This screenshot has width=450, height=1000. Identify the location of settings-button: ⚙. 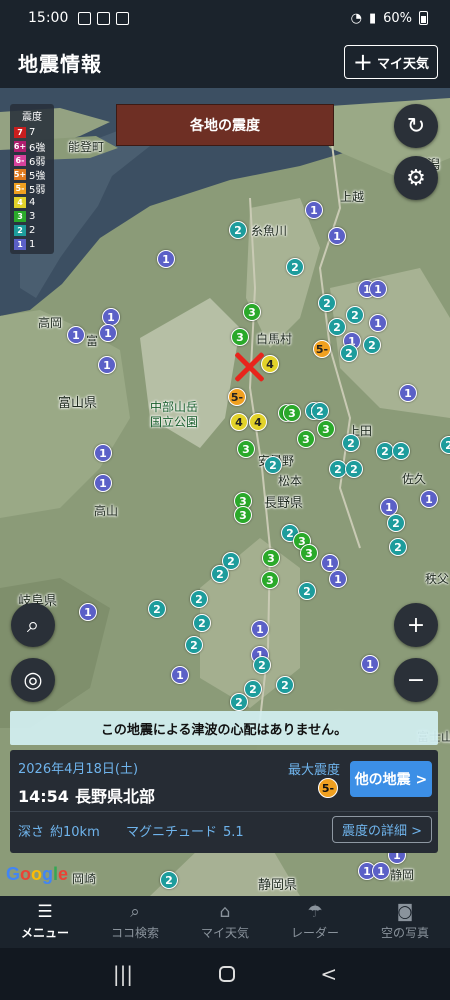
(416, 178).